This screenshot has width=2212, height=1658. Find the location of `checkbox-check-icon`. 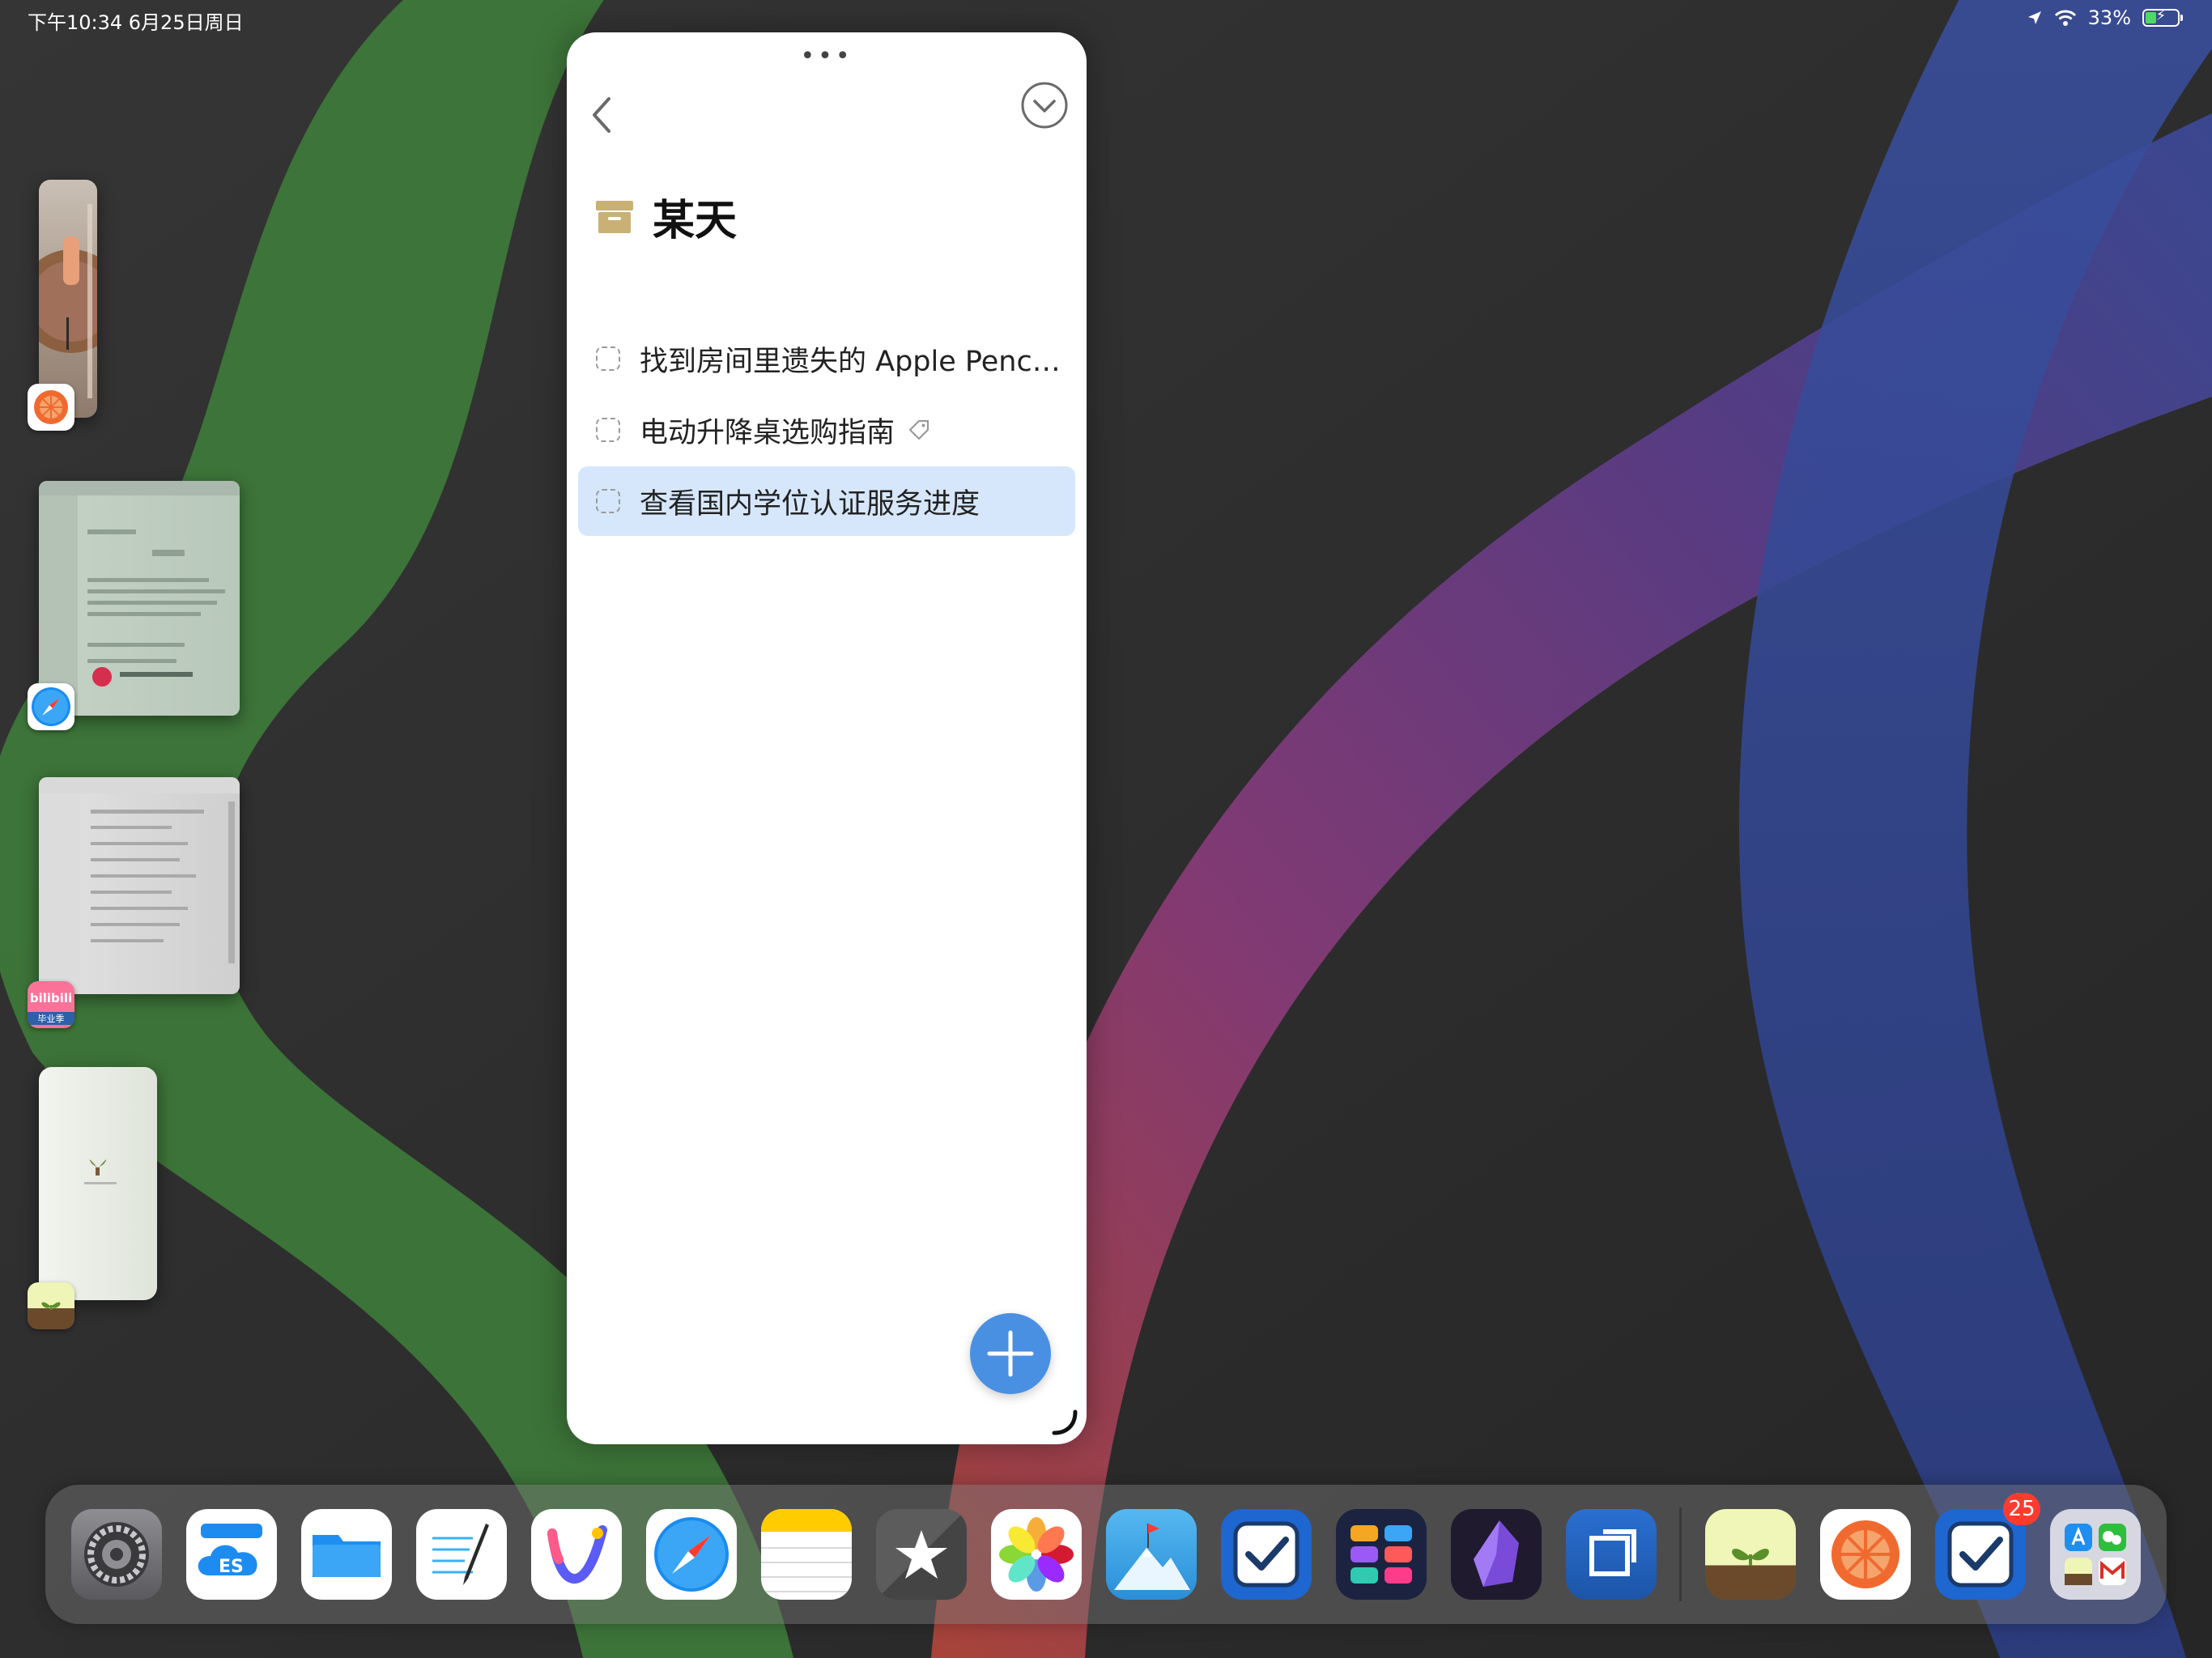

checkbox-check-icon is located at coordinates (1266, 1554).